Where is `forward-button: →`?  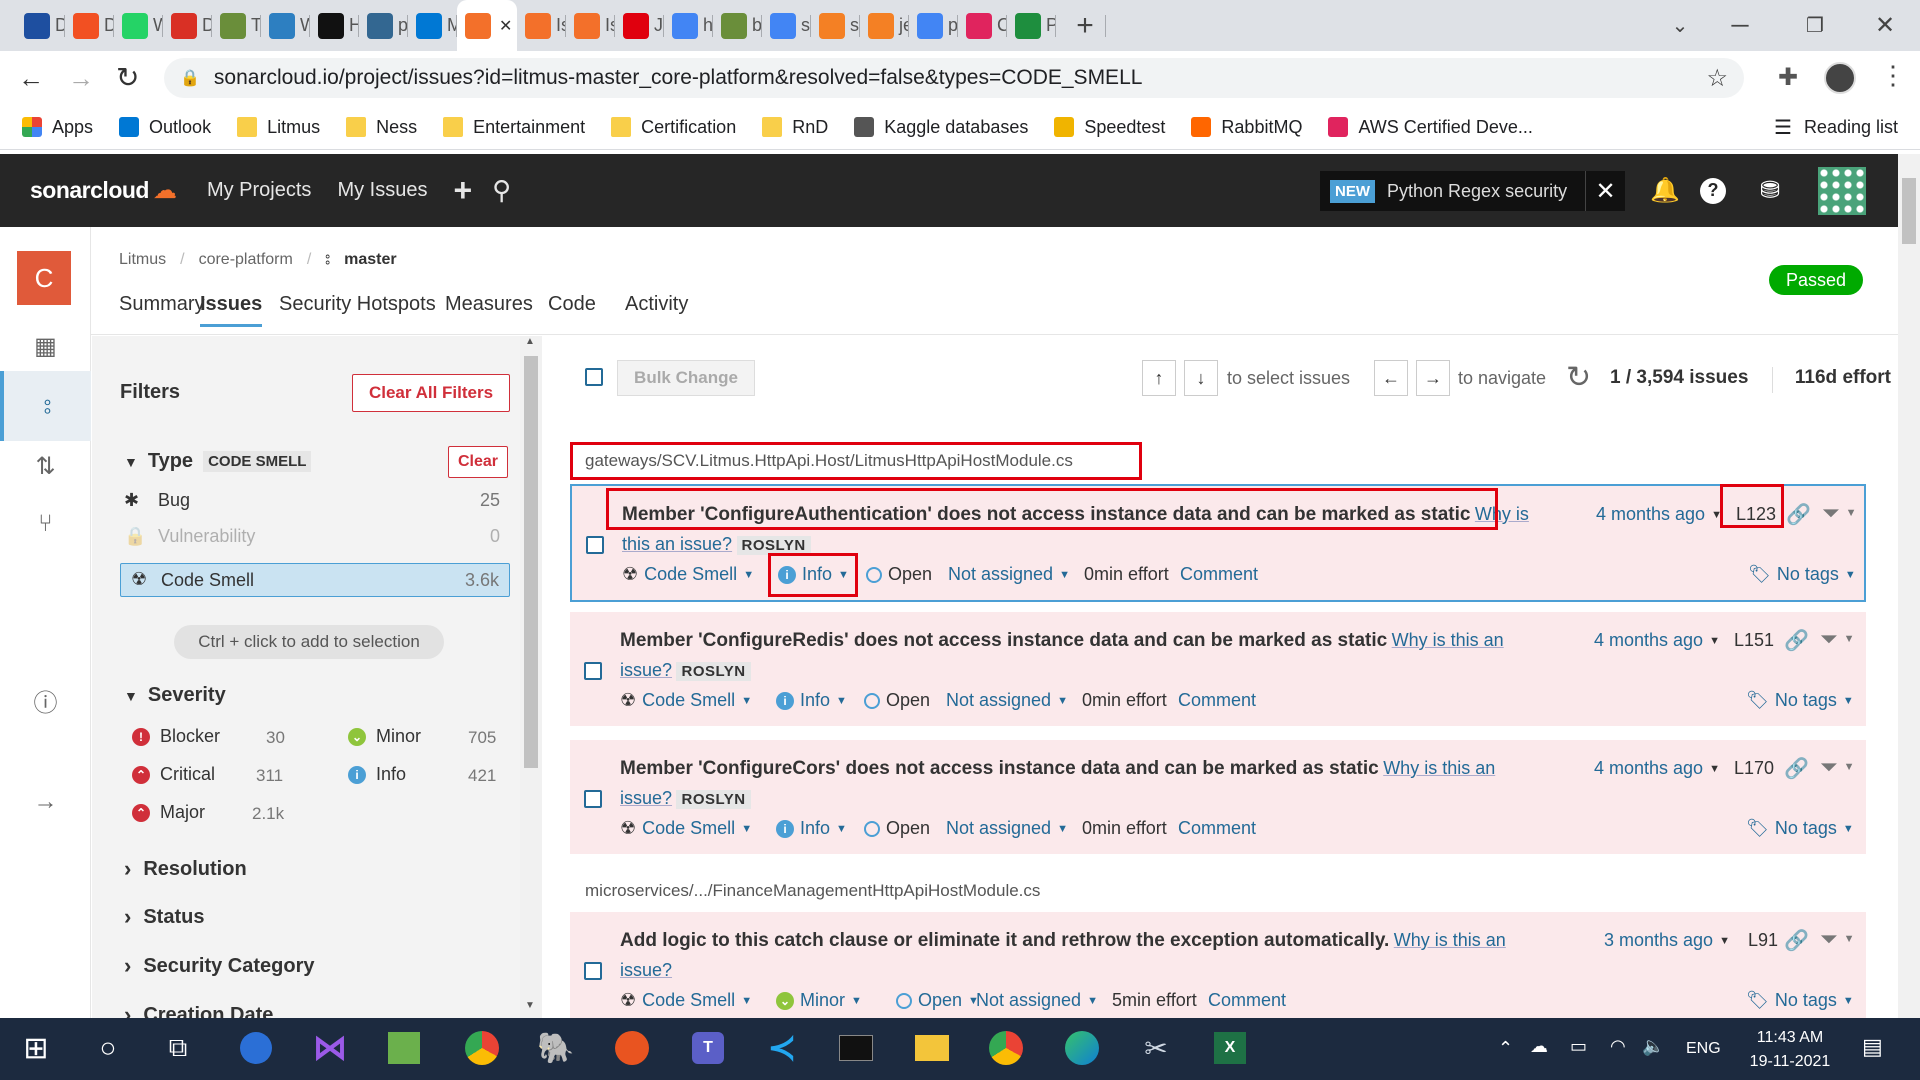 forward-button: → is located at coordinates (81, 78).